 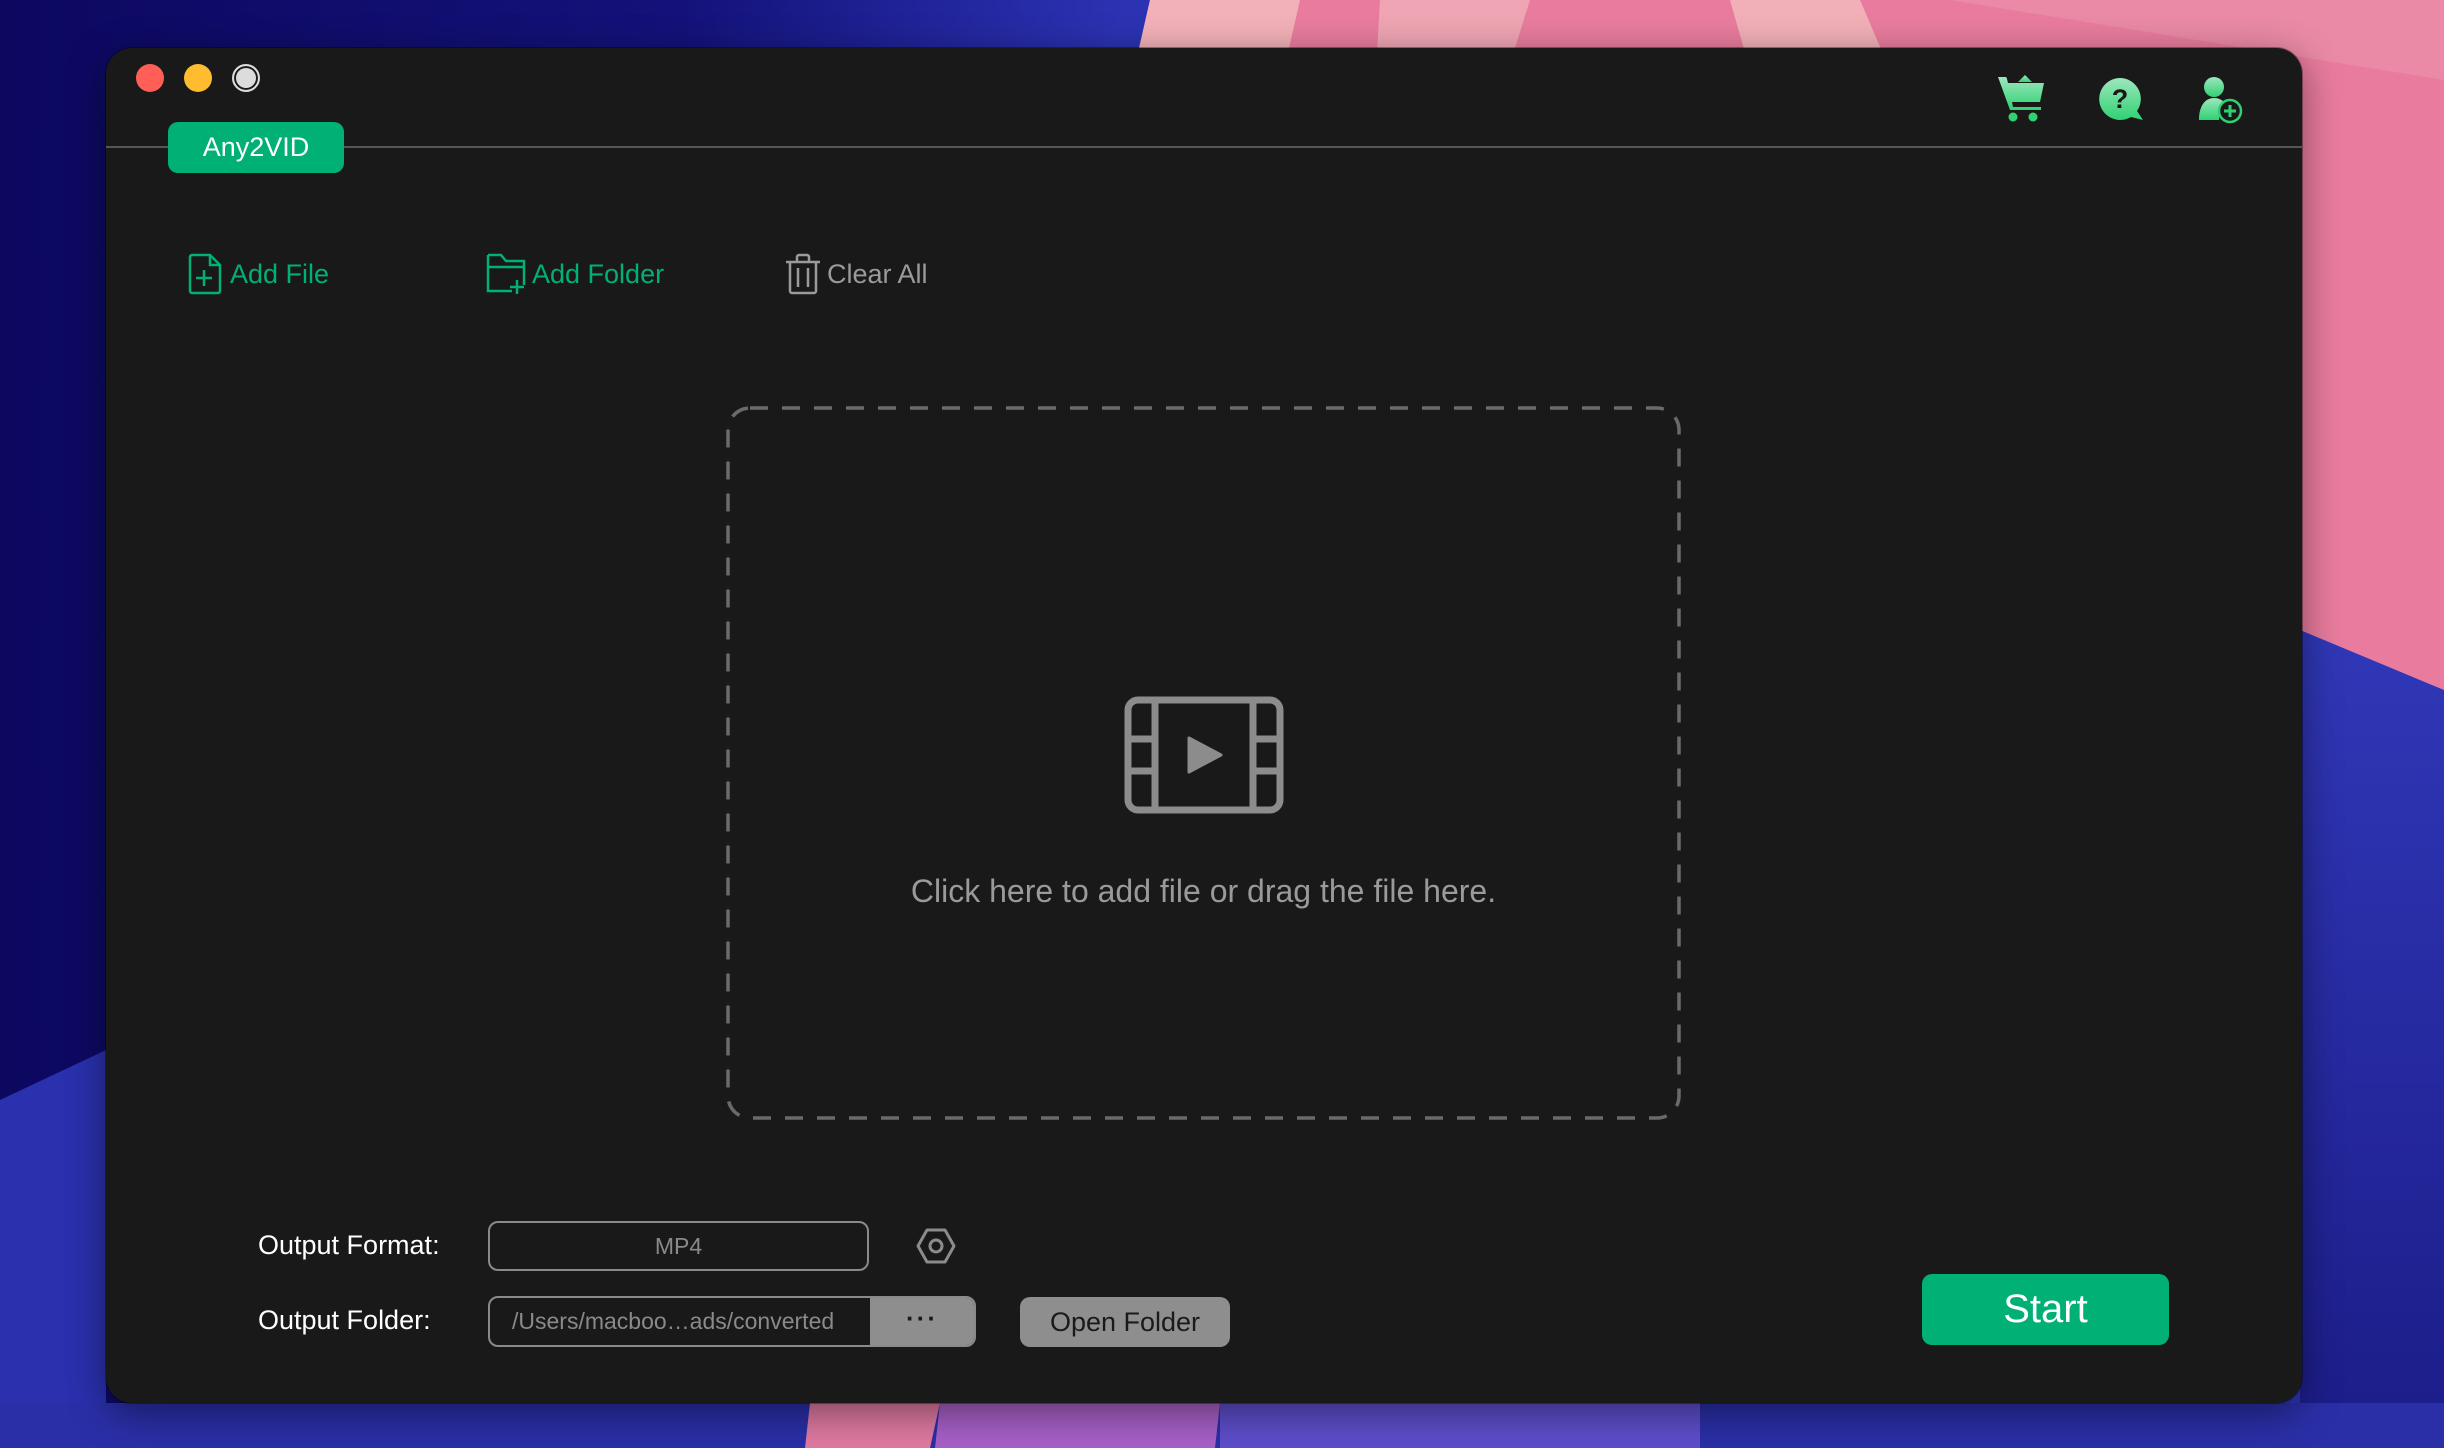 What do you see at coordinates (150, 78) in the screenshot?
I see `window-close-button` at bounding box center [150, 78].